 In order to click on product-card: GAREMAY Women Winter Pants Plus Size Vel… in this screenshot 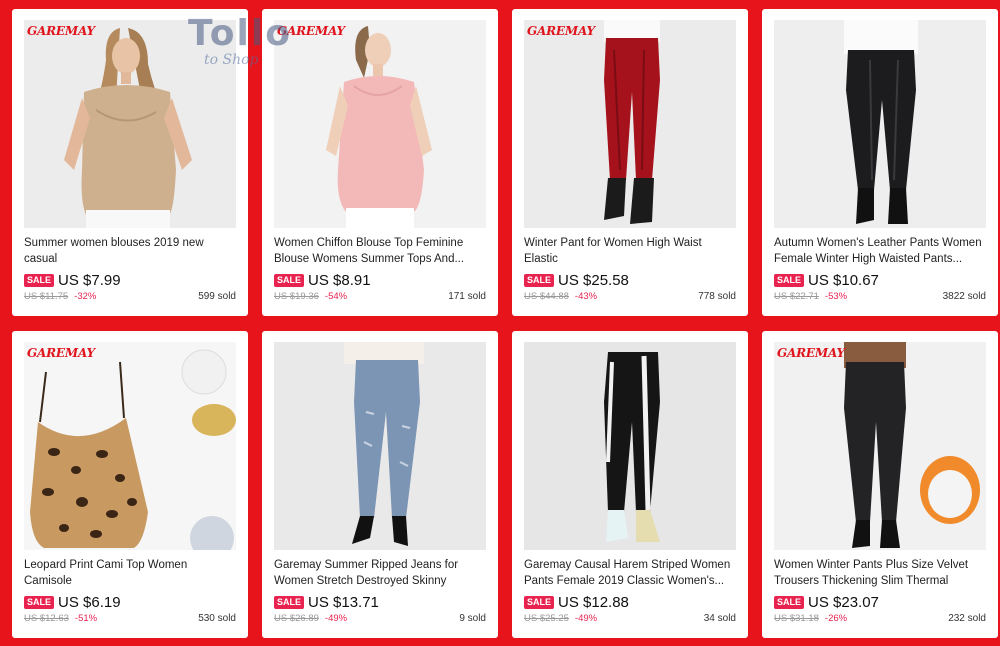, I will do `click(880, 484)`.